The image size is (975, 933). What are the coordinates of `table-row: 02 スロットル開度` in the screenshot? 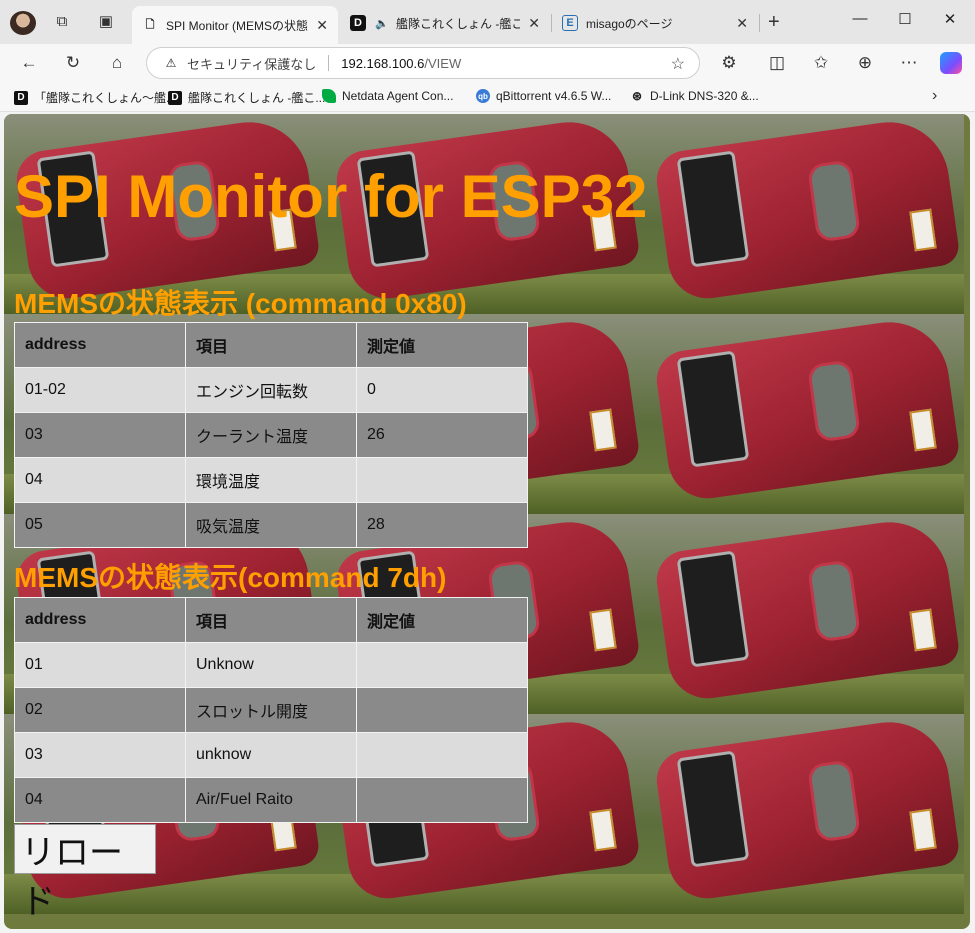 It's located at (271, 710).